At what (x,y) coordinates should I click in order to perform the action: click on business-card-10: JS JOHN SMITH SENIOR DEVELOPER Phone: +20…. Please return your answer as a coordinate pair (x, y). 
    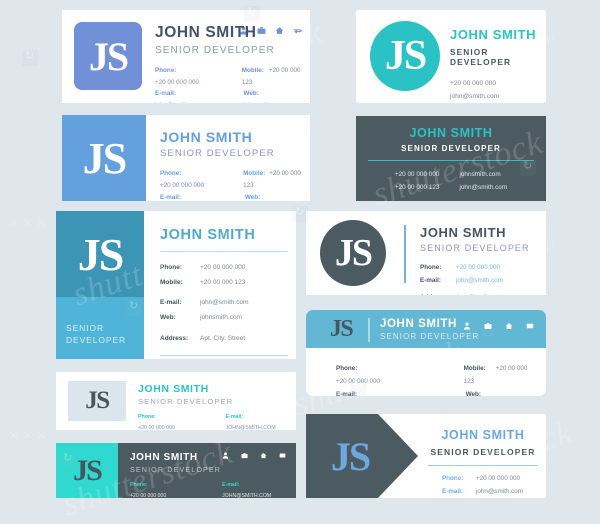
    Looking at the image, I should click on (426, 456).